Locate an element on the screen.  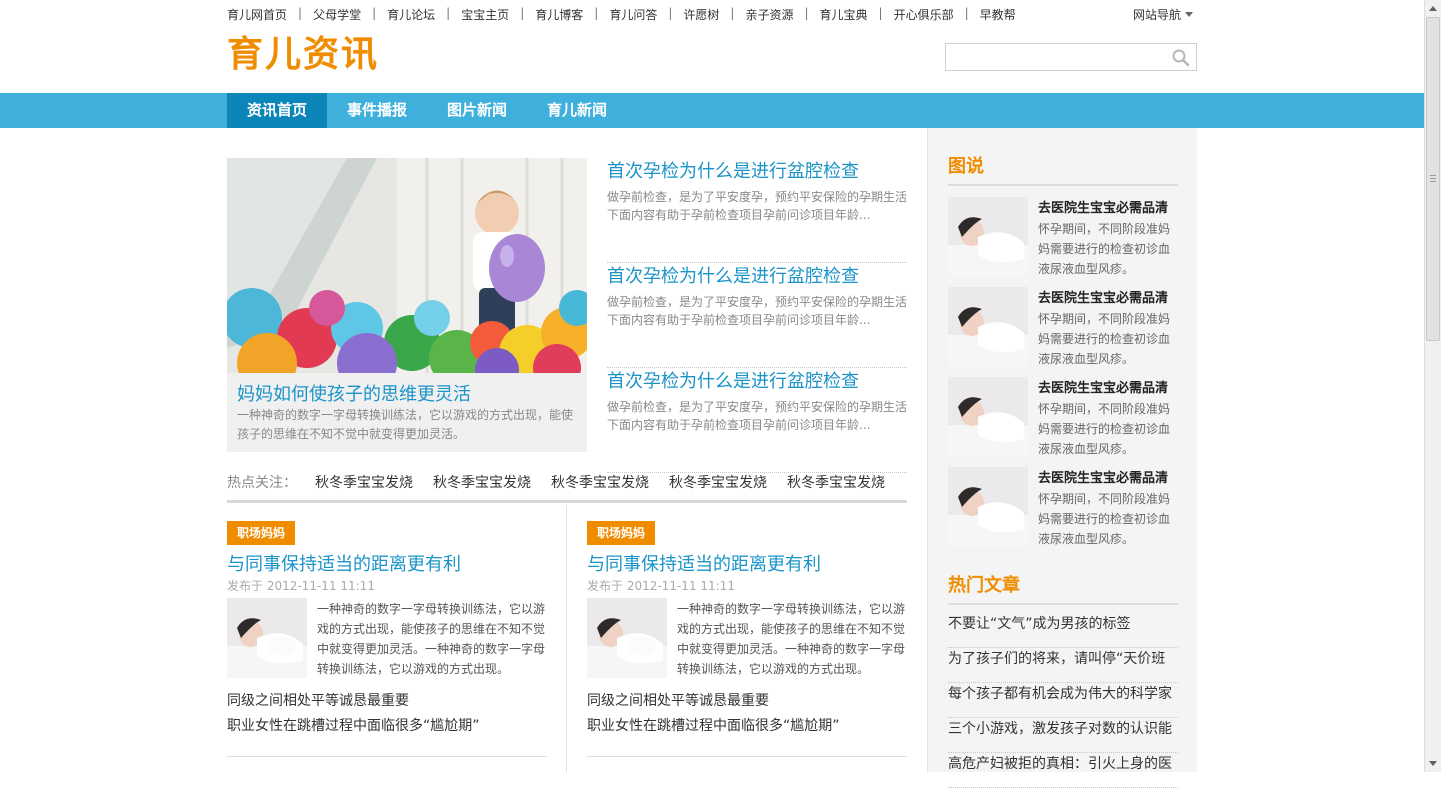
scrollbar-thumb is located at coordinates (1433, 179).